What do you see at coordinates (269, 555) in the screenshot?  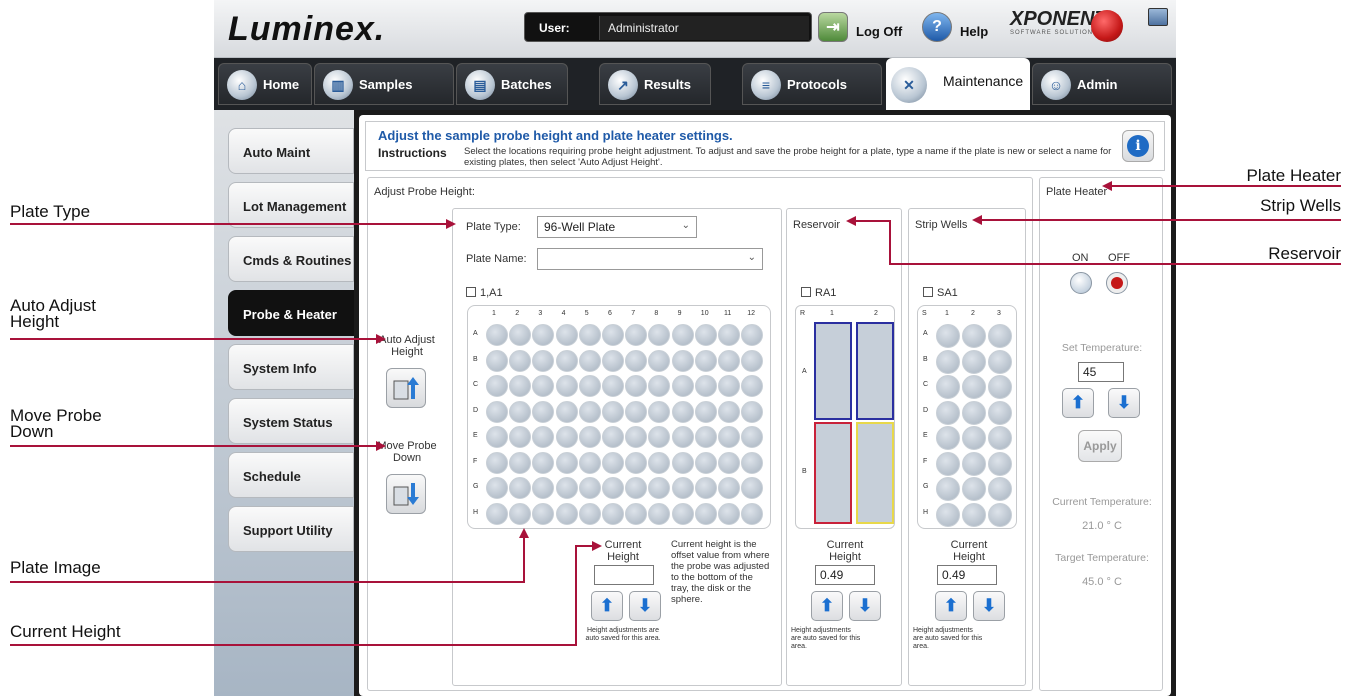 I see `arrow-plate-image` at bounding box center [269, 555].